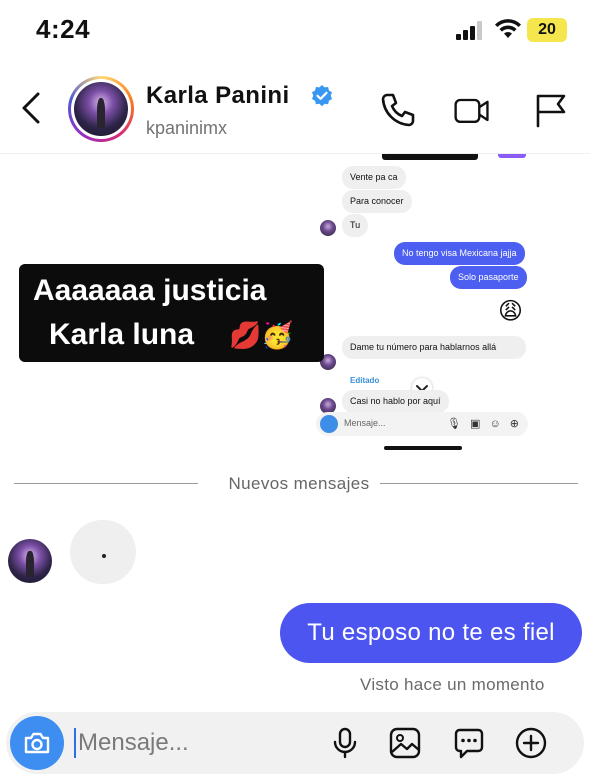  I want to click on divider-label: Nuevos mensajes, so click(299, 483).